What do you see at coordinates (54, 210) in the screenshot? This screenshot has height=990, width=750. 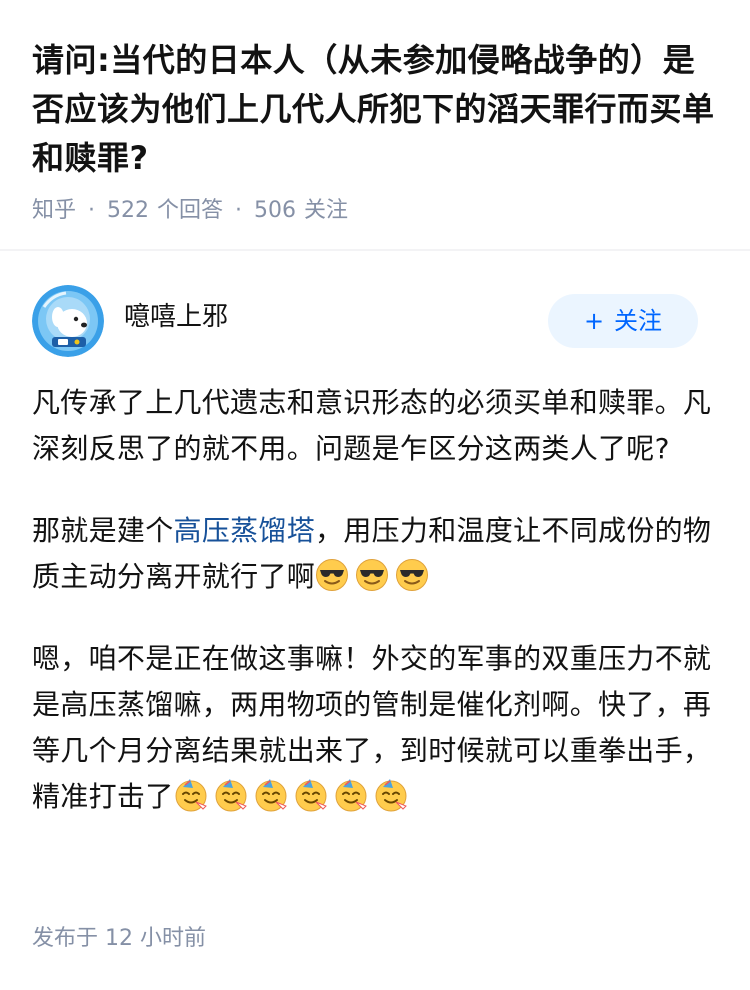 I see `source-label: 知乎` at bounding box center [54, 210].